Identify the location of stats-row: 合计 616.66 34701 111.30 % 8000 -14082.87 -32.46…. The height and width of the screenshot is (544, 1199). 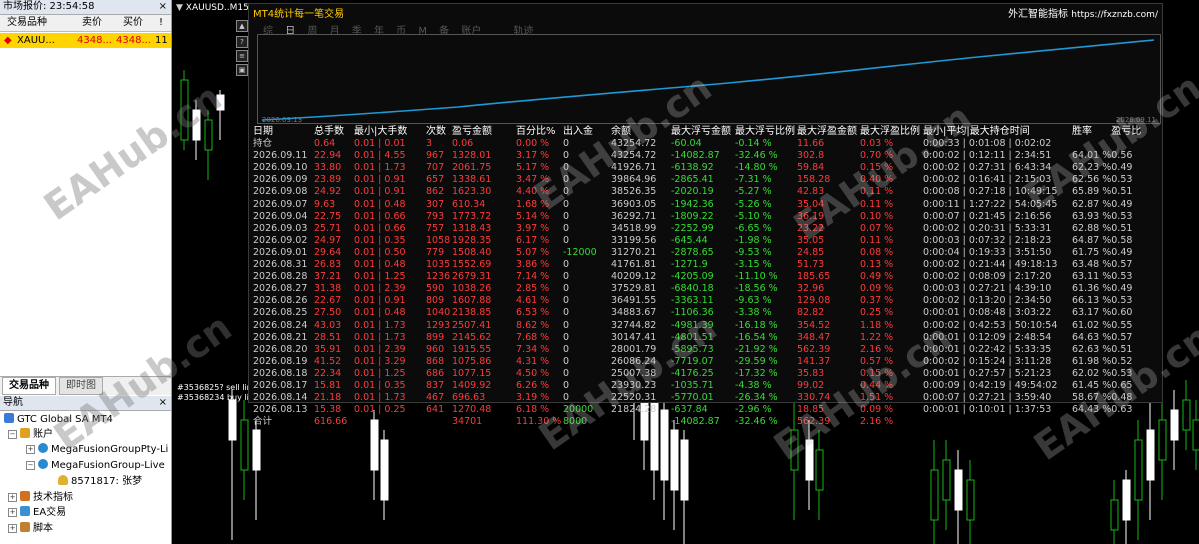
(697, 422).